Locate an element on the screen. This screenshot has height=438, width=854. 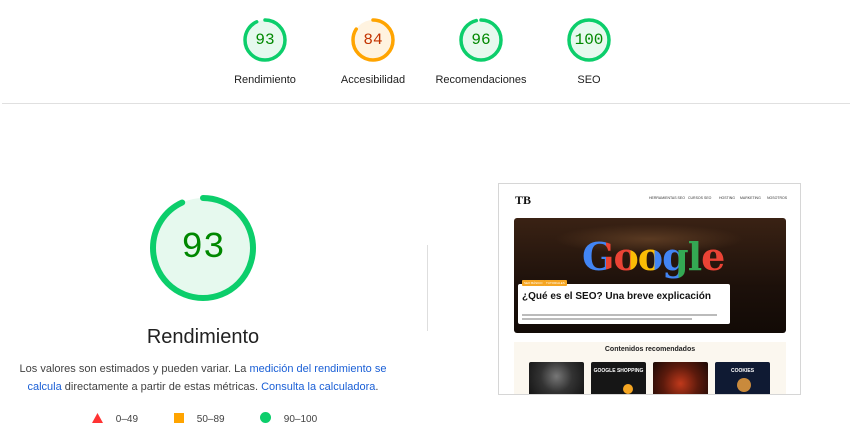
performance-score: 93 is located at coordinates (203, 247).